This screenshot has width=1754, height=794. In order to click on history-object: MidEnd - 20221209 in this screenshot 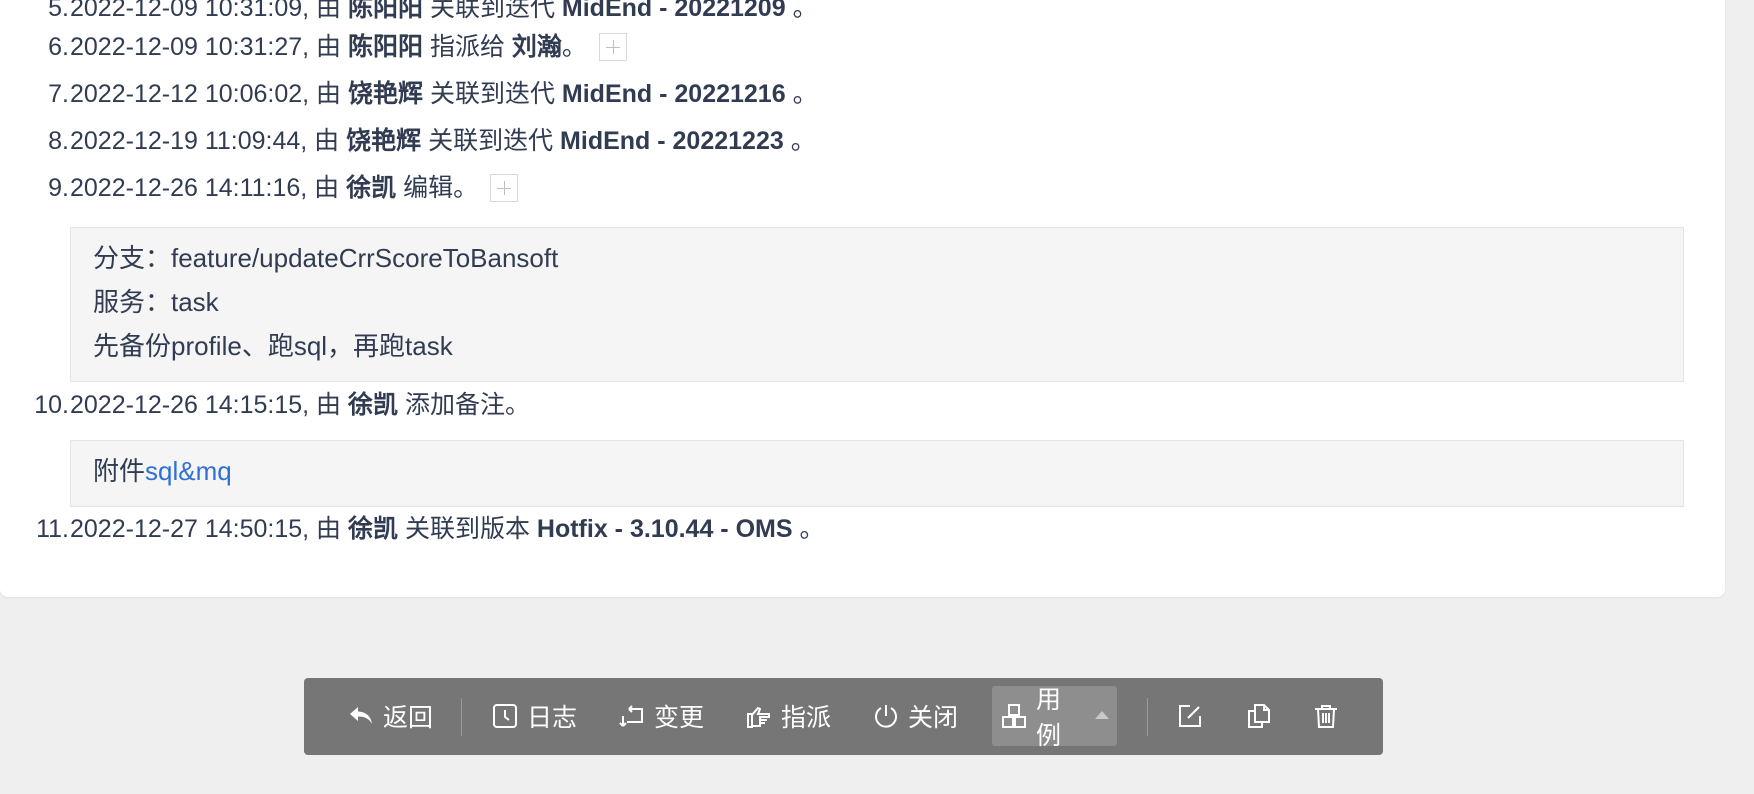, I will do `click(673, 11)`.